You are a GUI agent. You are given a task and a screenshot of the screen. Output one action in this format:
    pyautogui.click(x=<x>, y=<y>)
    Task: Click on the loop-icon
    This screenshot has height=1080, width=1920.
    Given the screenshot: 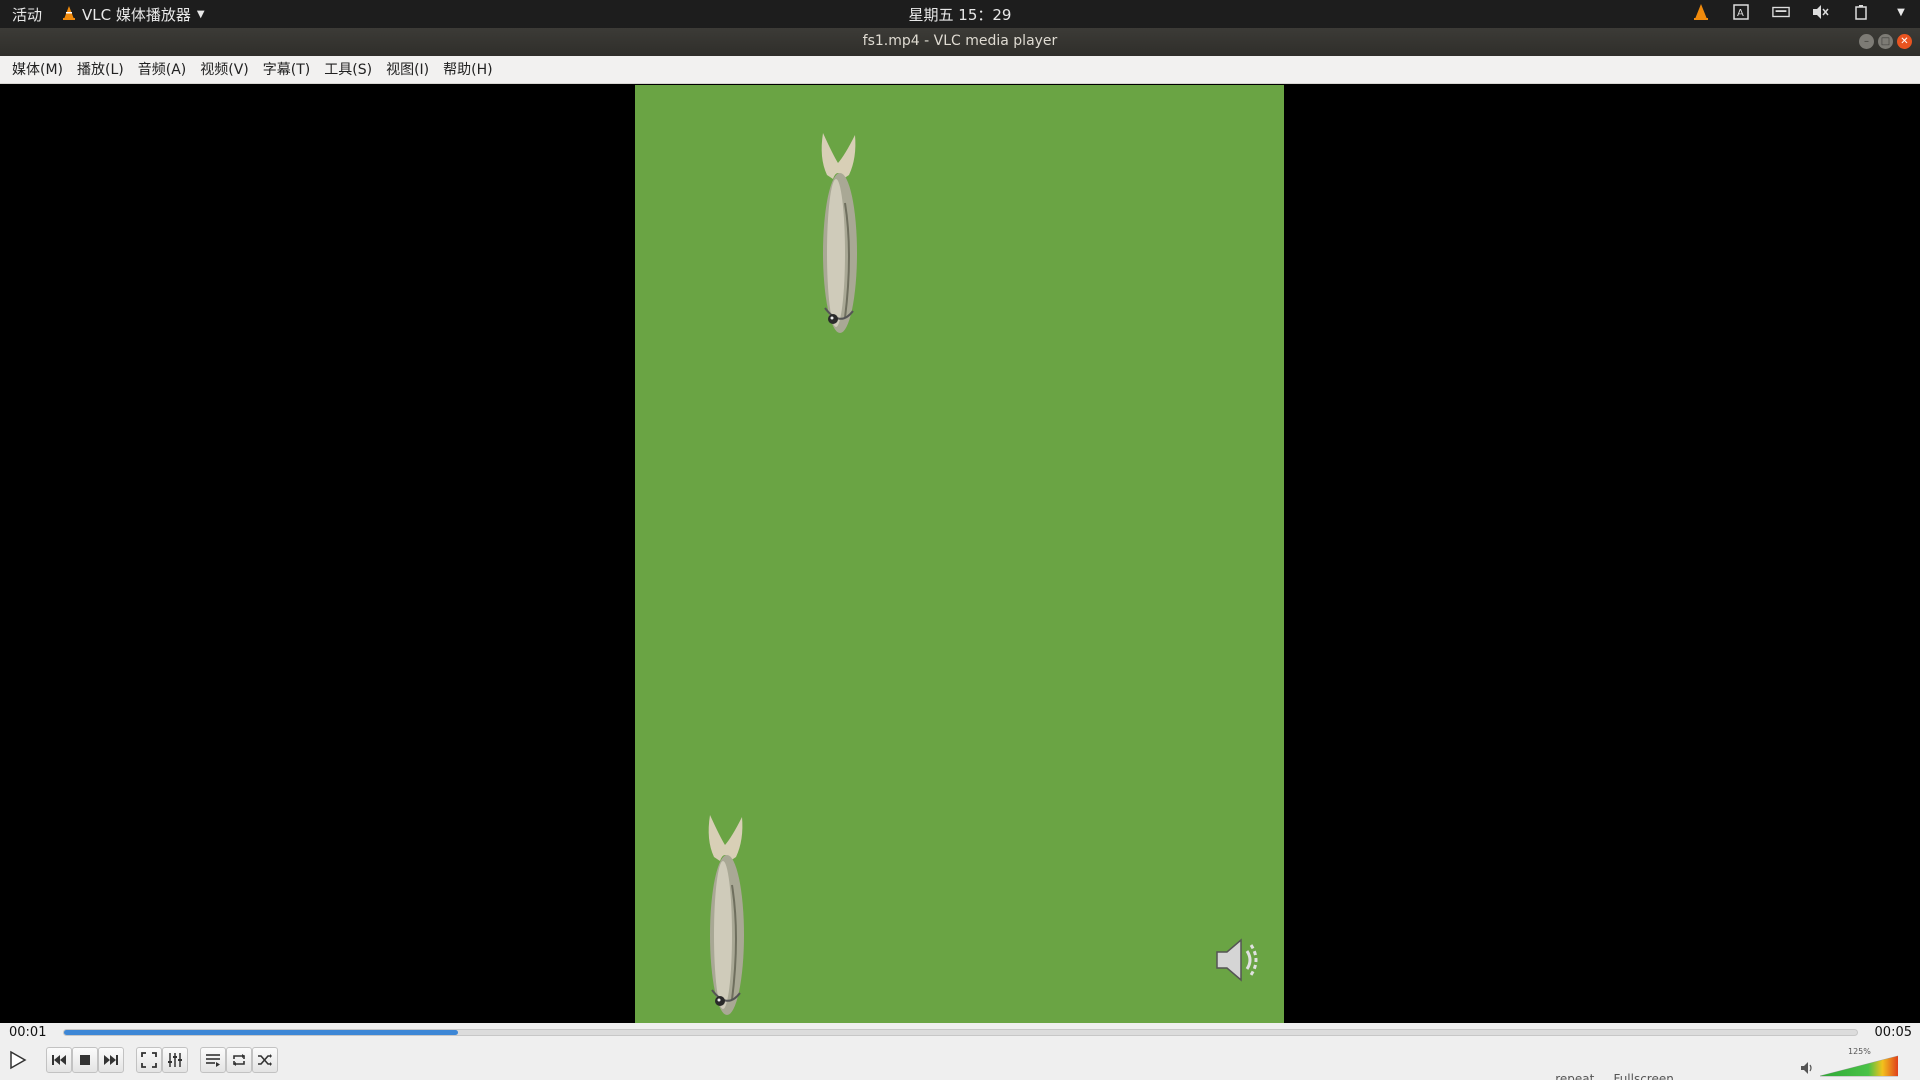 What is the action you would take?
    pyautogui.click(x=239, y=1060)
    